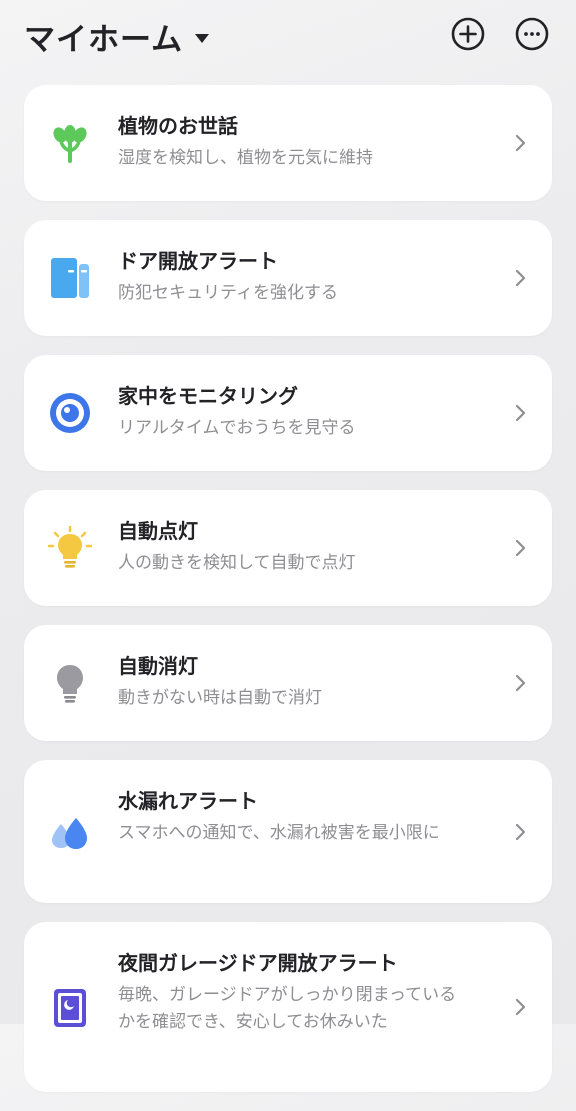  Describe the element at coordinates (70, 683) in the screenshot. I see `lightbulb-off-icon` at that location.